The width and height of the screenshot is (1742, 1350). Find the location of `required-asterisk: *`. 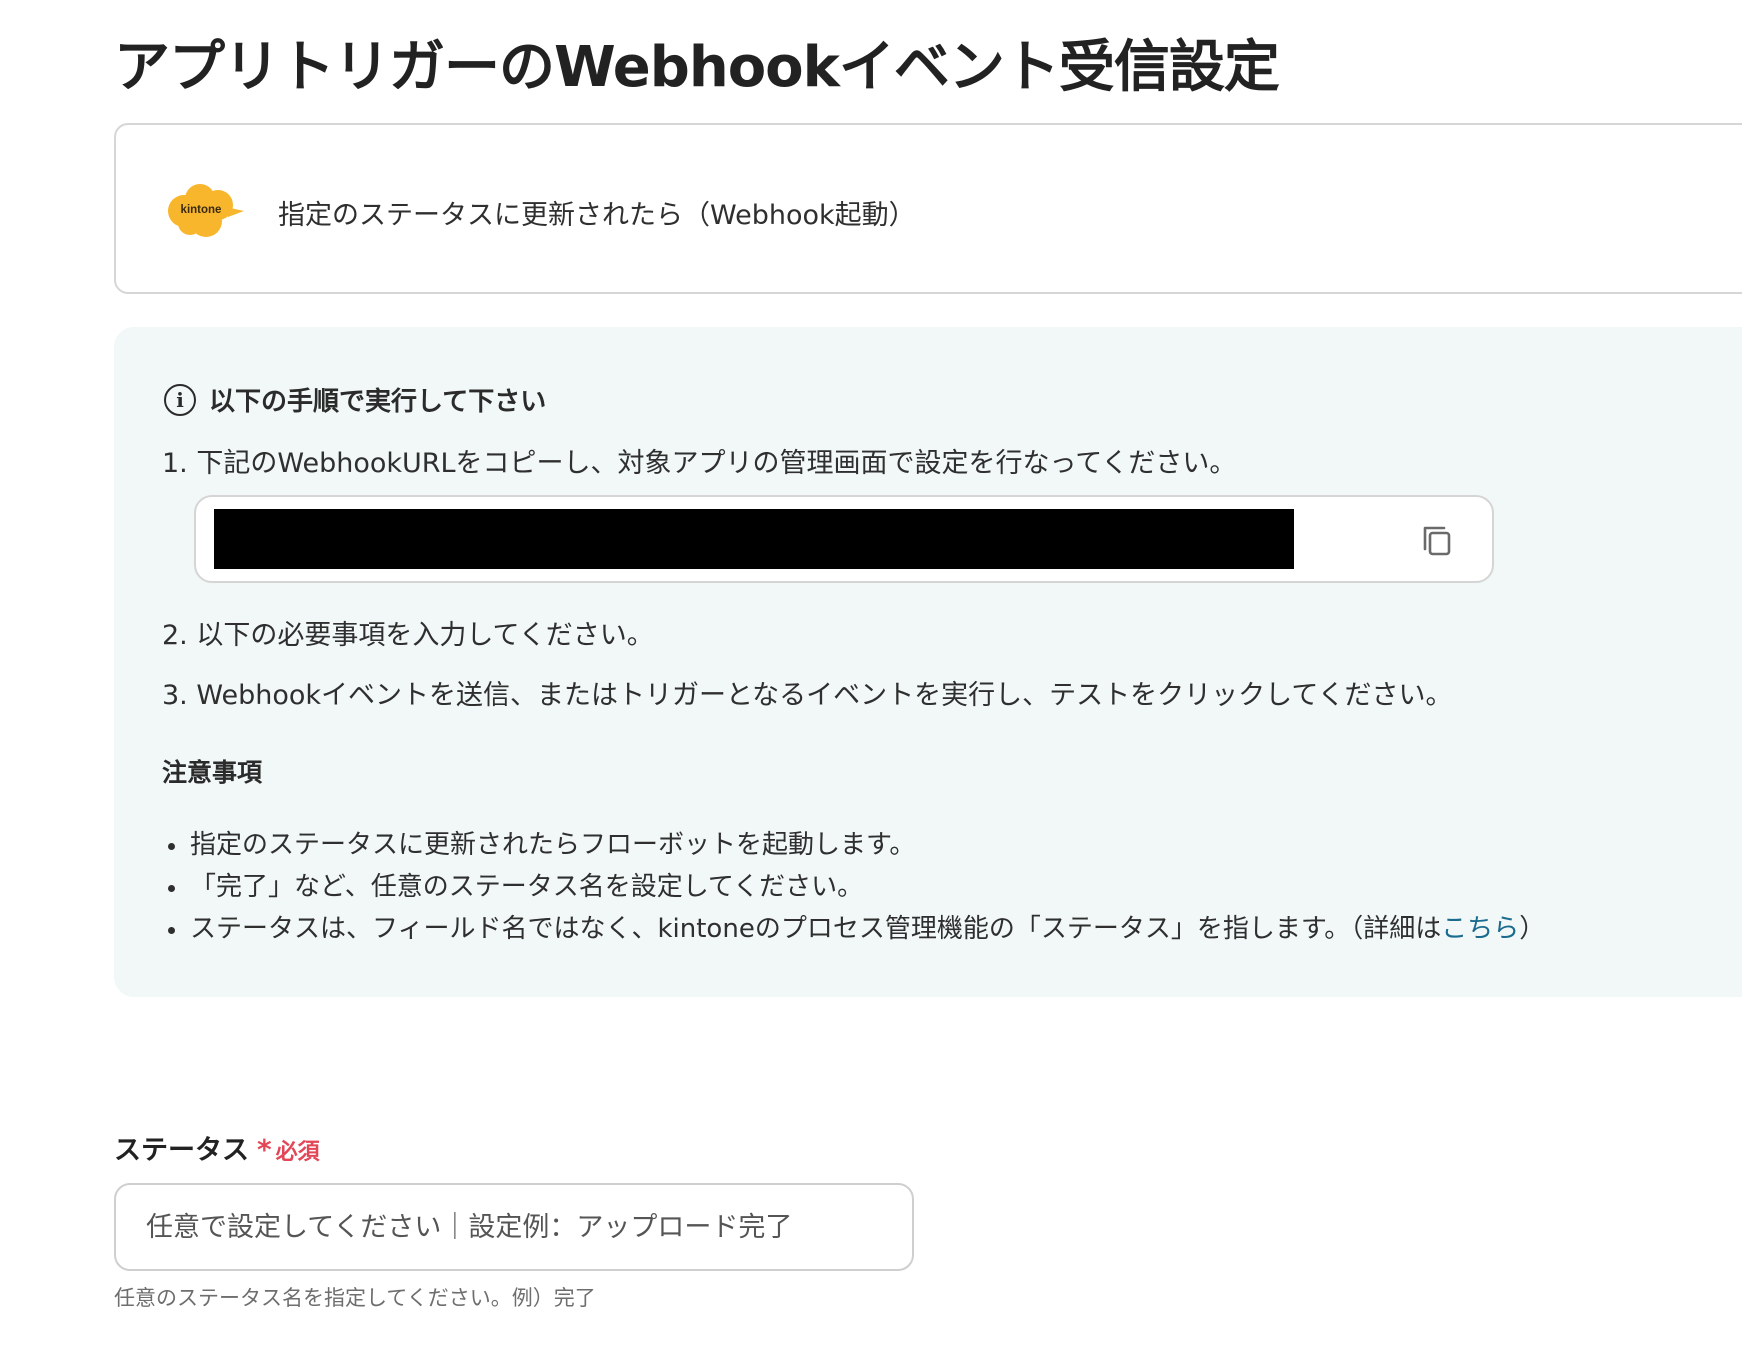

required-asterisk: * is located at coordinates (264, 1149).